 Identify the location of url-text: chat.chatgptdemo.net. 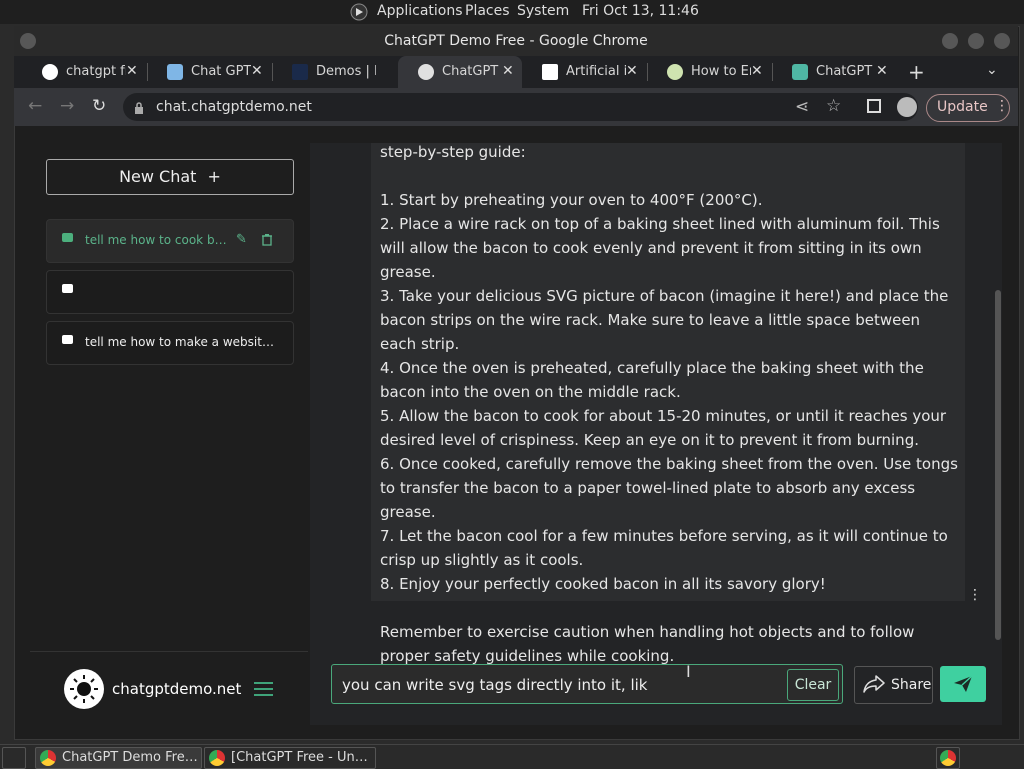
(234, 107).